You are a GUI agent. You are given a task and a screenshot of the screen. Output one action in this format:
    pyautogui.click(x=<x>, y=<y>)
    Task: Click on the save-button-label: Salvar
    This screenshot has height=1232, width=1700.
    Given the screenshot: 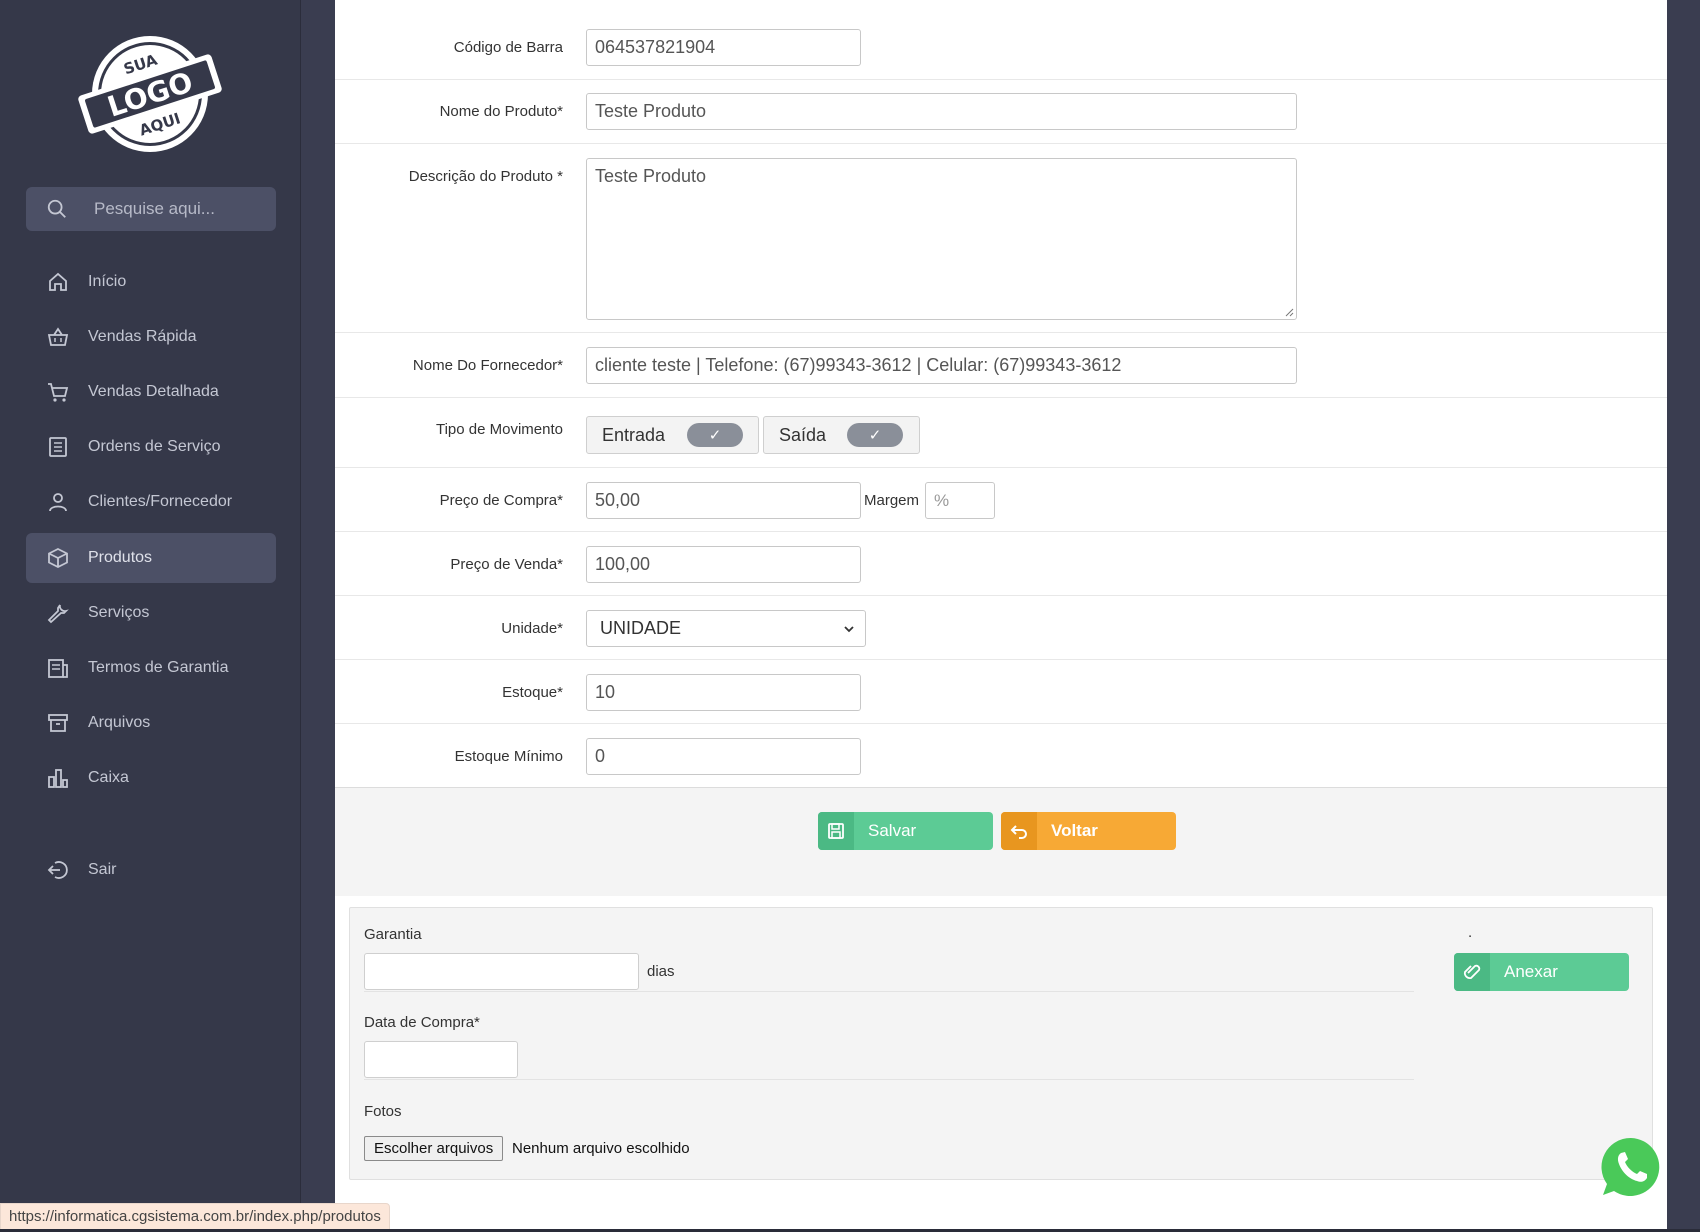 What is the action you would take?
    pyautogui.click(x=892, y=830)
    